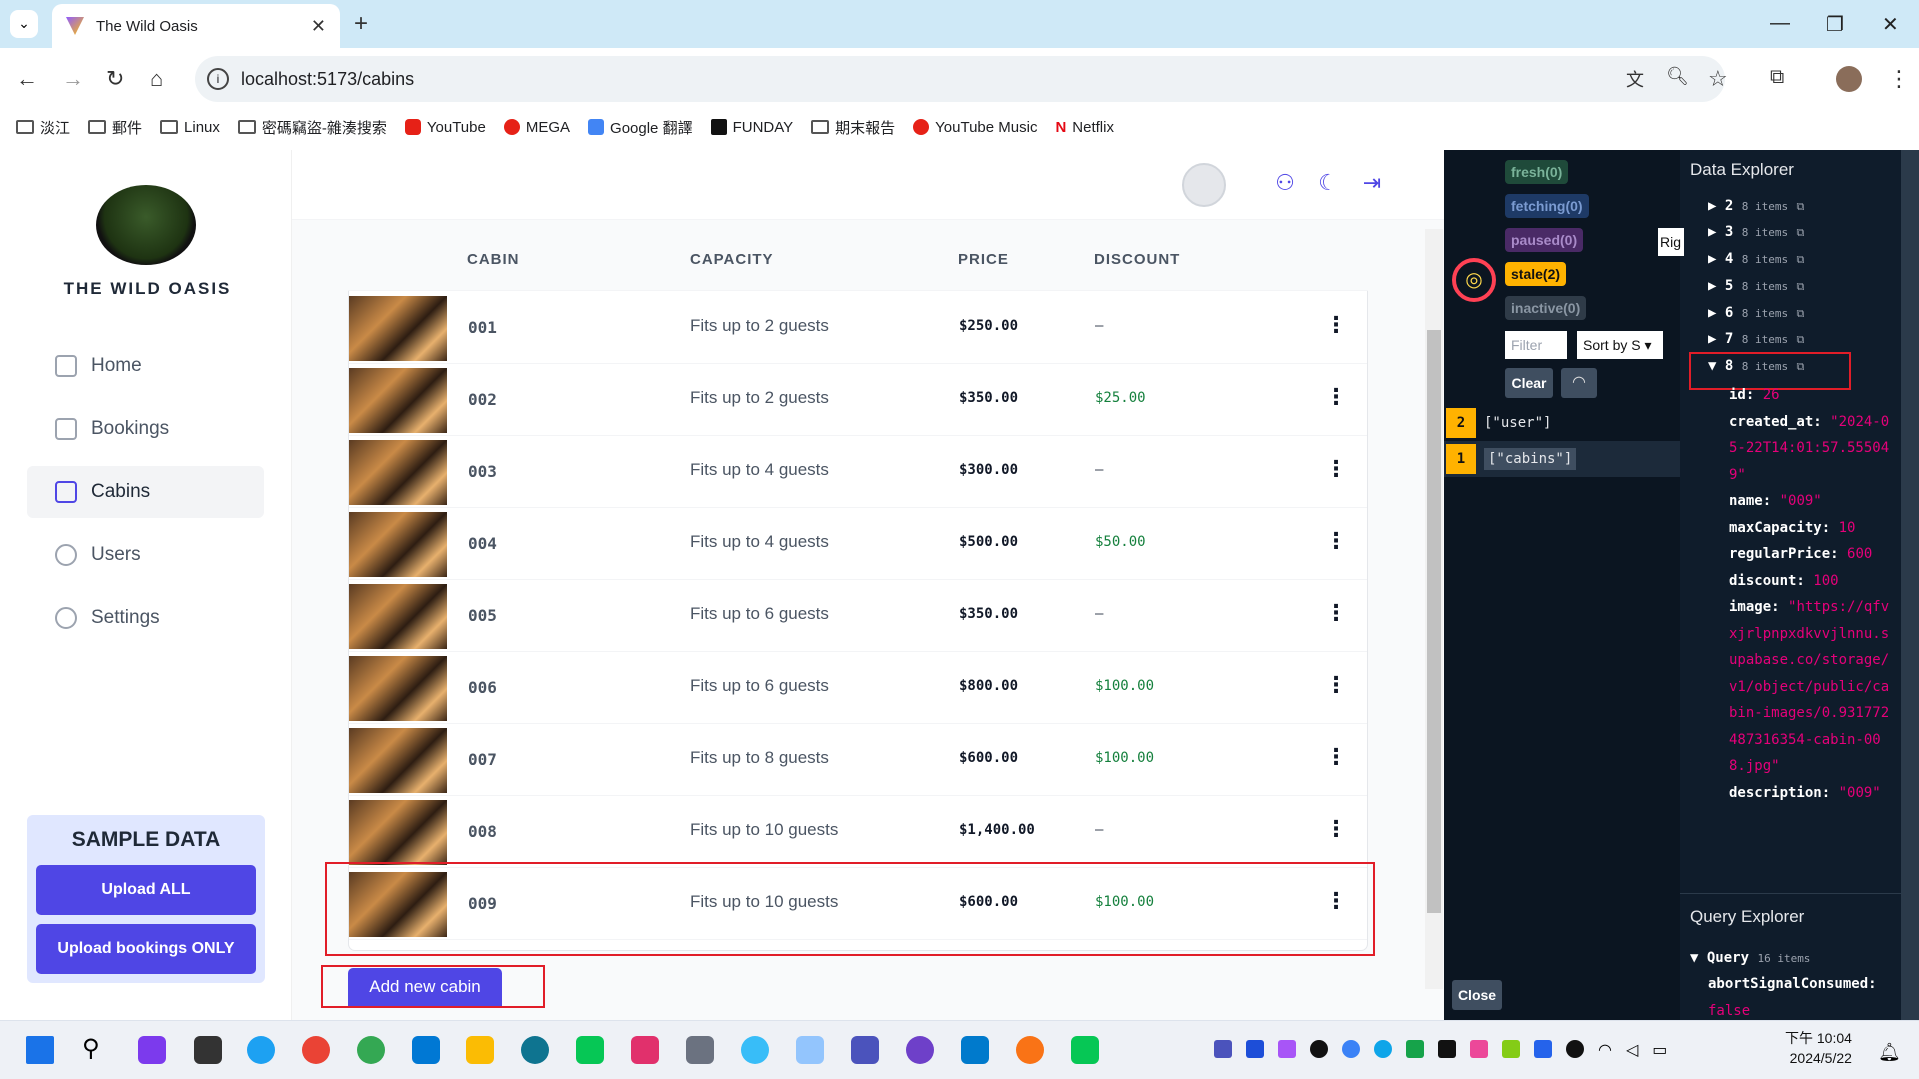 This screenshot has height=1079, width=1919. What do you see at coordinates (445, 127) in the screenshot?
I see `bookmark-link: YouTube` at bounding box center [445, 127].